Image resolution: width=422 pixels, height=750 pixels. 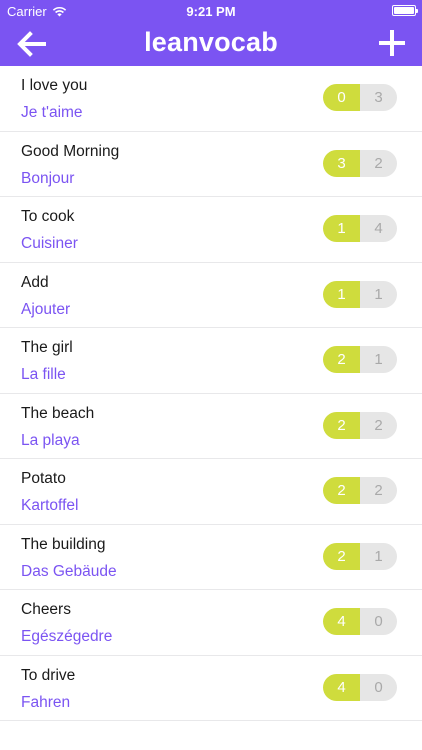 I want to click on word-row: Good Morning Bonjour 3 2, so click(x=211, y=164).